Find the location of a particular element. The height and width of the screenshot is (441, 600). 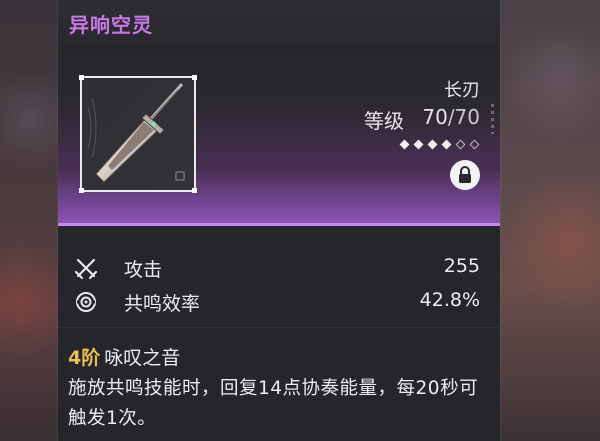

lock-button is located at coordinates (465, 175).